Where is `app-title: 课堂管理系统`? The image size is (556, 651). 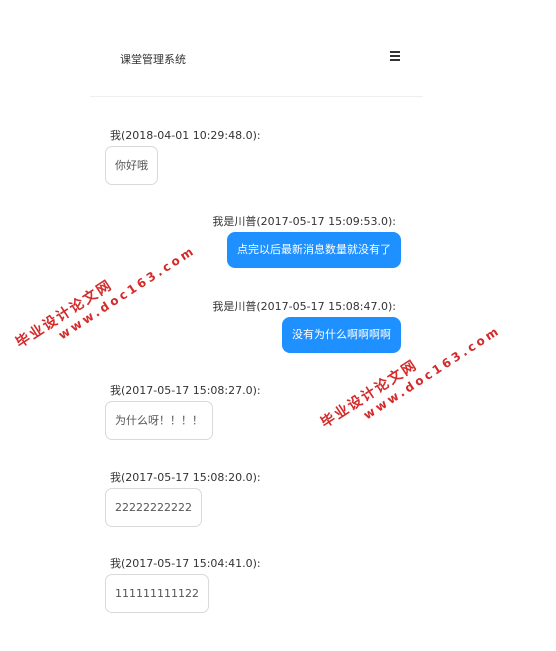 app-title: 课堂管理系统 is located at coordinates (153, 59).